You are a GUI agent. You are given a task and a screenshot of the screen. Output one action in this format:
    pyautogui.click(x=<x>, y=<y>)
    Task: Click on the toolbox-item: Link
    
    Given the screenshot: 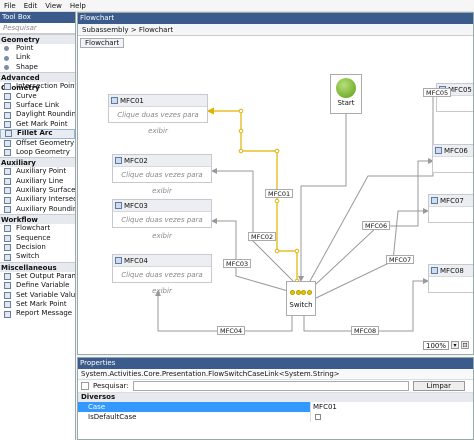 What is the action you would take?
    pyautogui.click(x=37, y=57)
    